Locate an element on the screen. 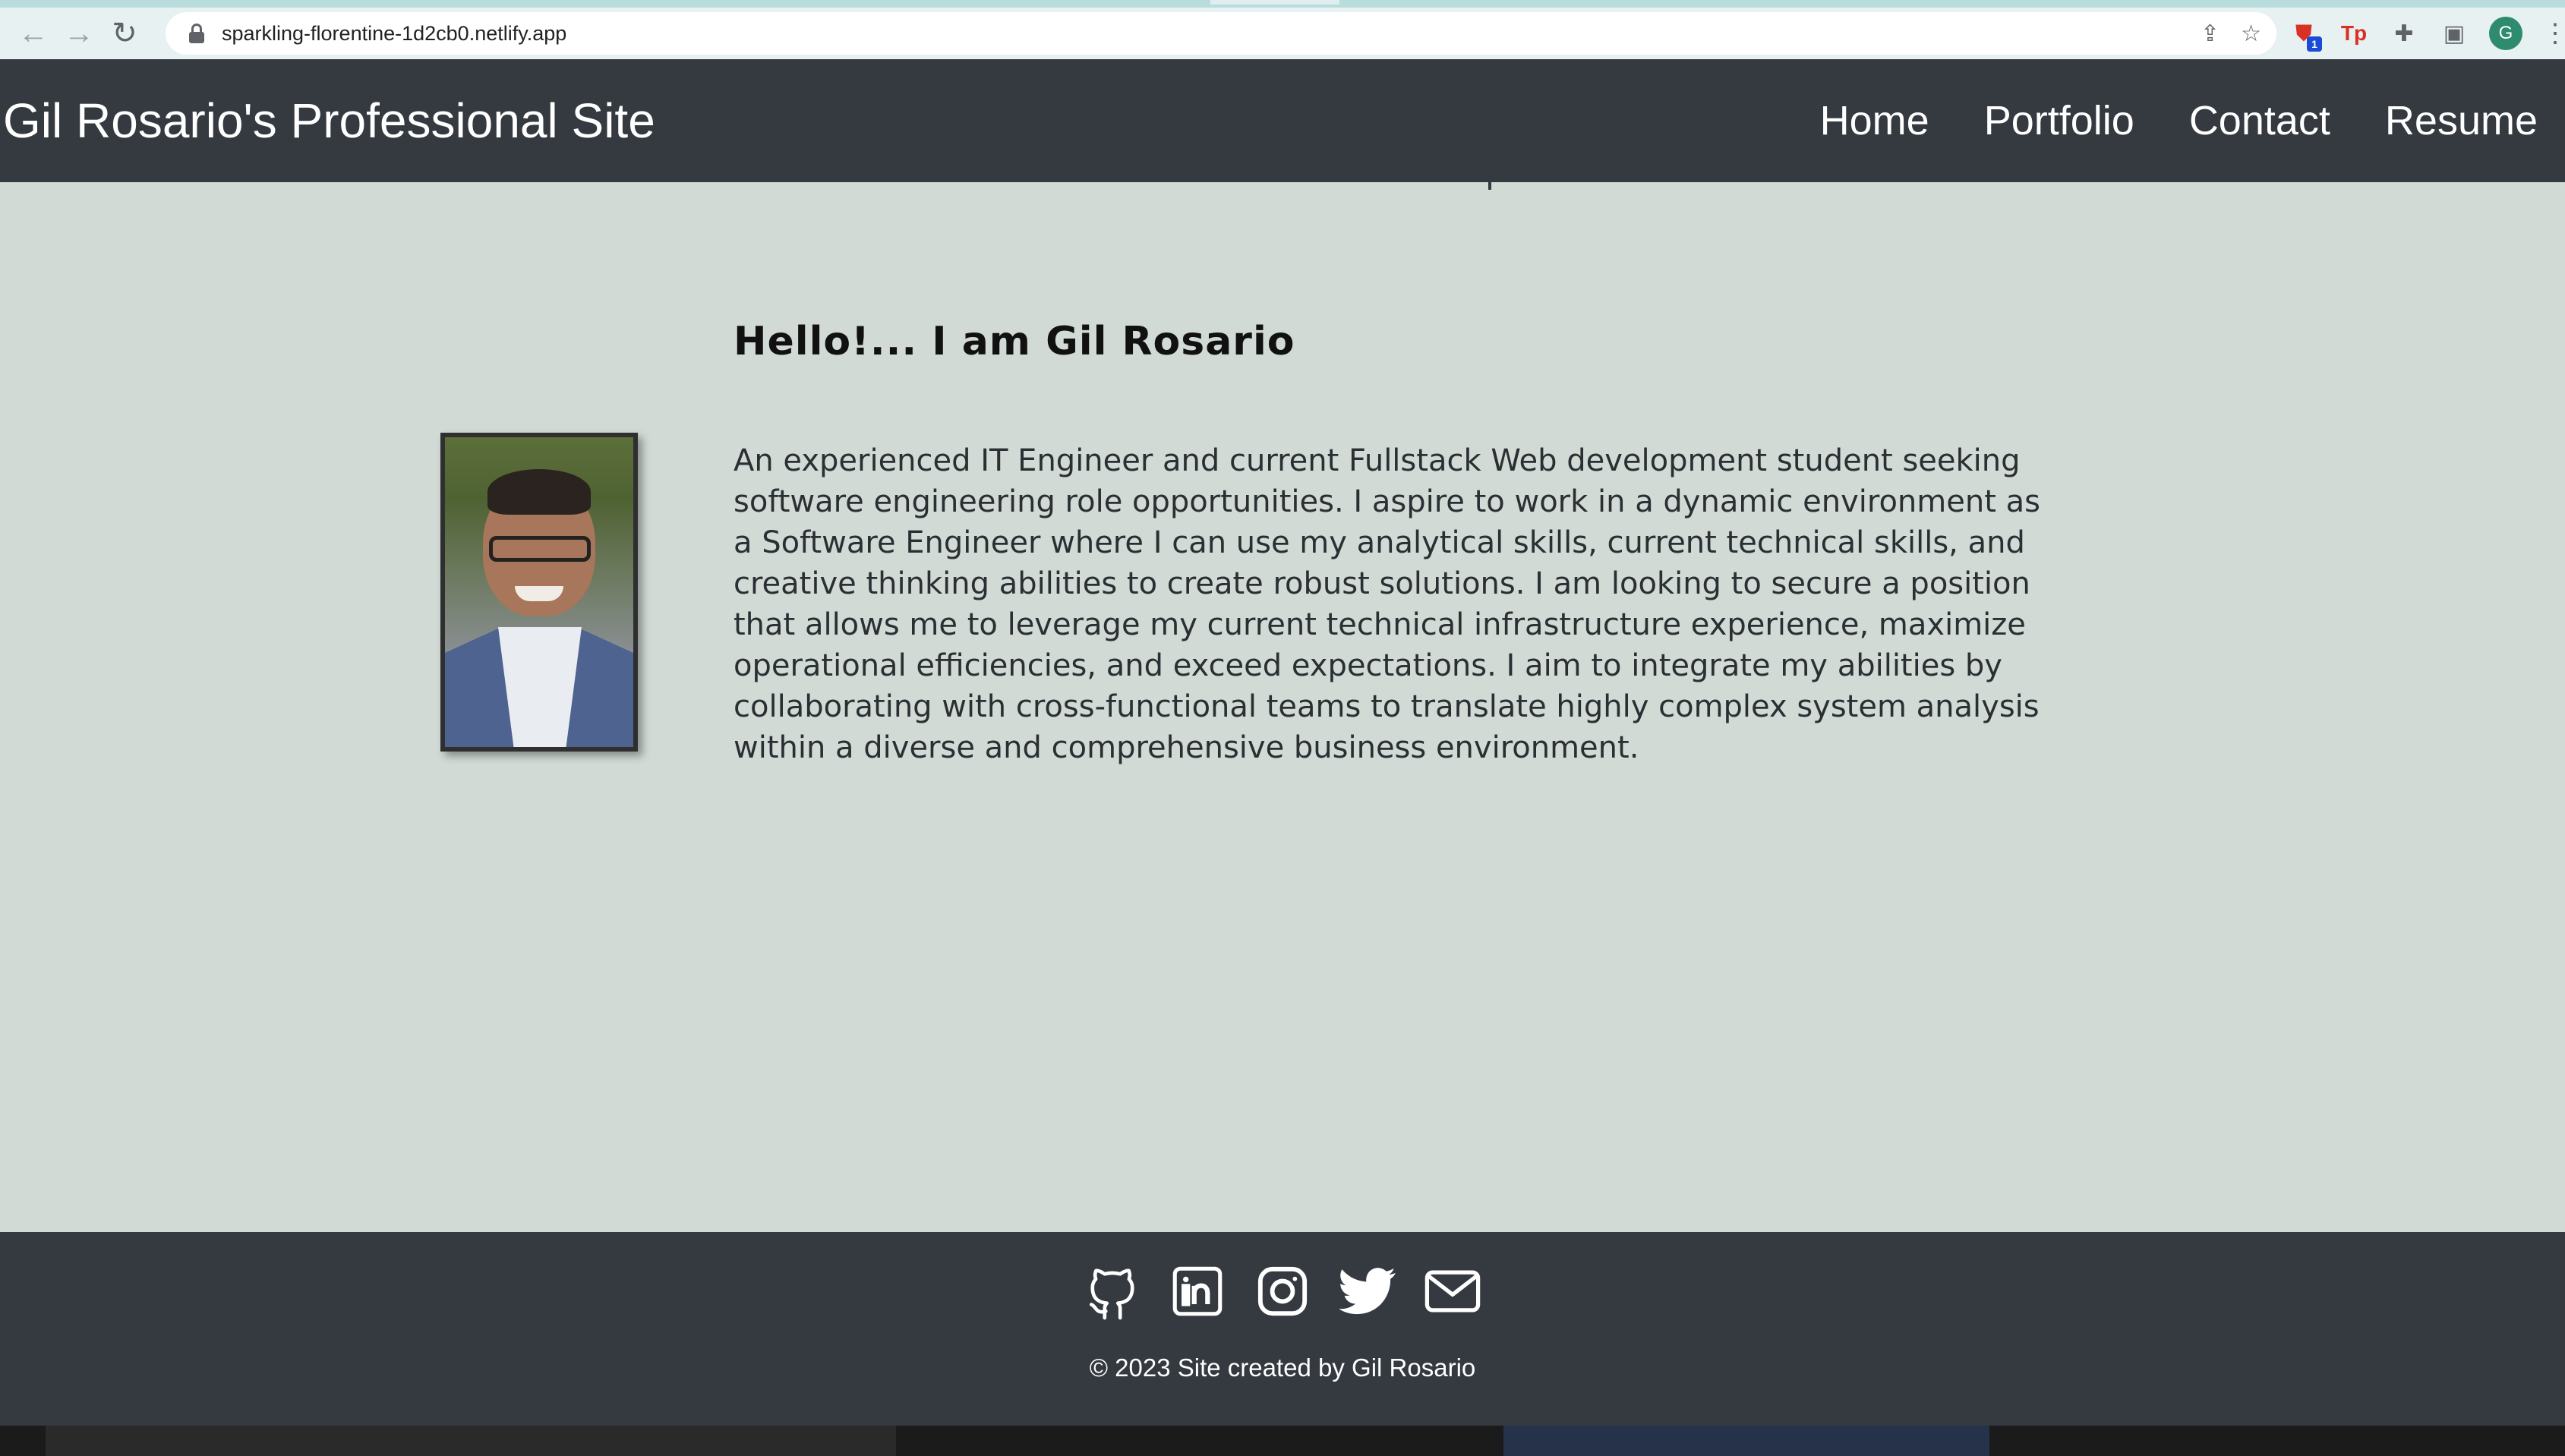 The image size is (2565, 1456). back-button: ← is located at coordinates (33, 33).